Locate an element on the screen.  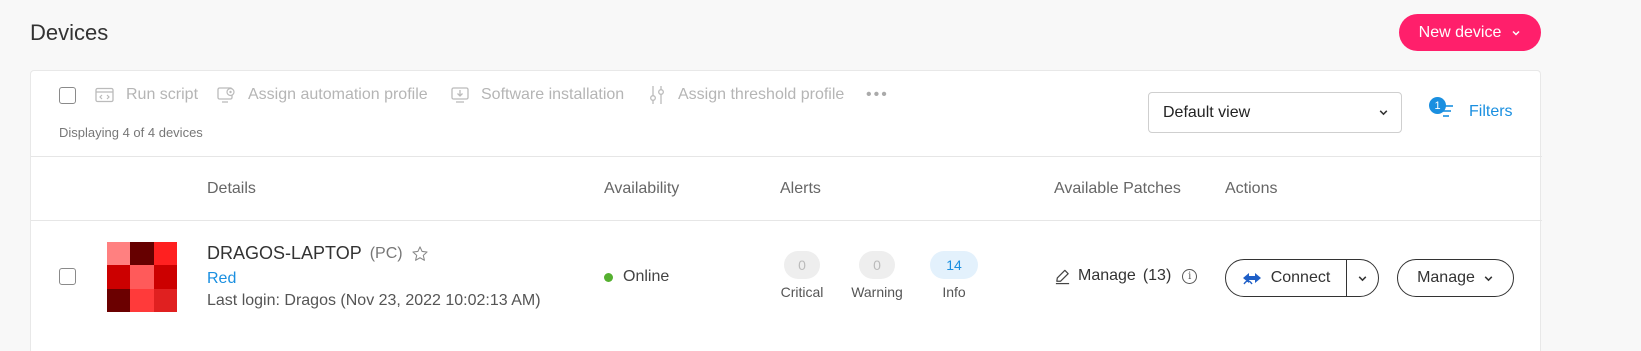
select-all-checkbox is located at coordinates (67, 95).